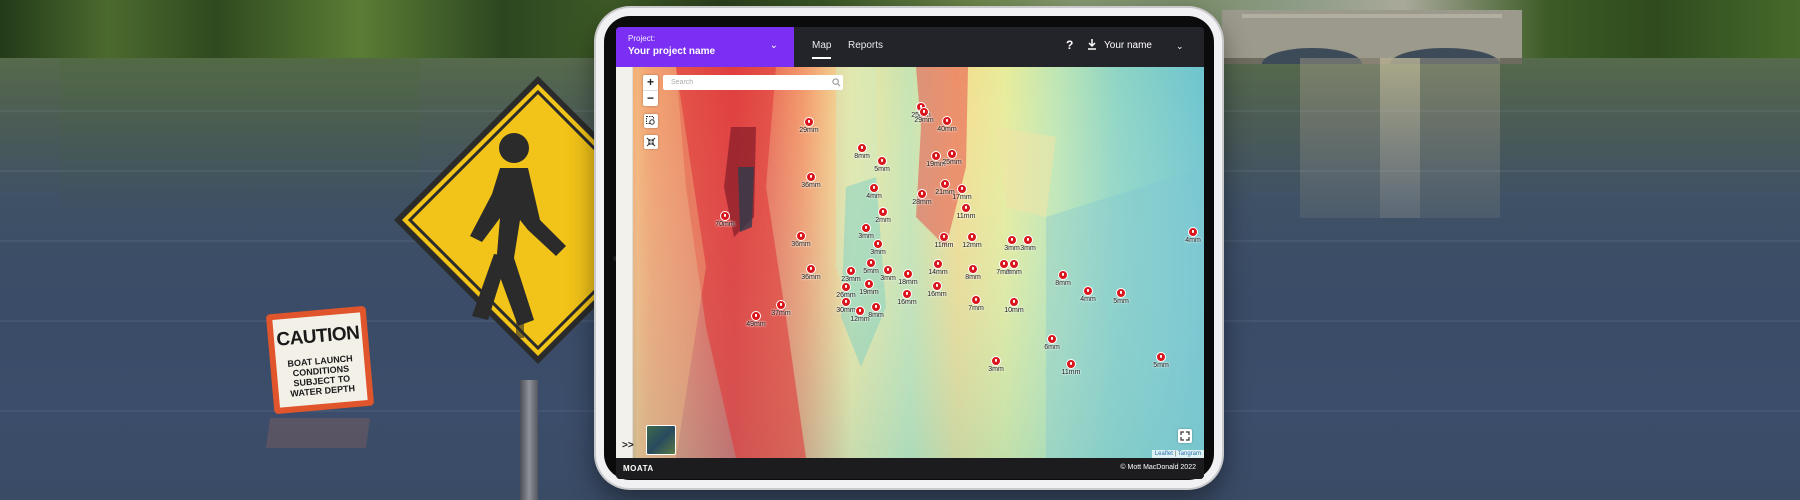 Image resolution: width=1800 pixels, height=500 pixels. Describe the element at coordinates (1128, 45) in the screenshot. I see `user-name: Your name` at that location.